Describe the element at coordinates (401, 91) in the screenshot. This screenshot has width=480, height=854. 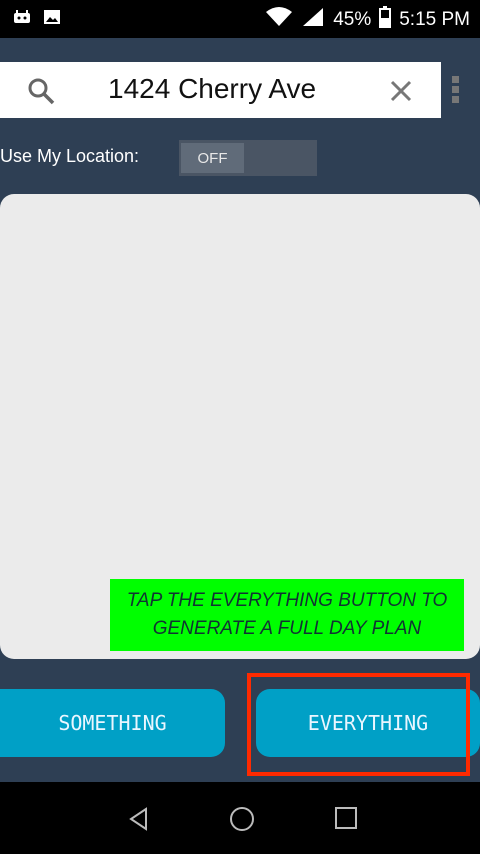
I see `close-icon` at that location.